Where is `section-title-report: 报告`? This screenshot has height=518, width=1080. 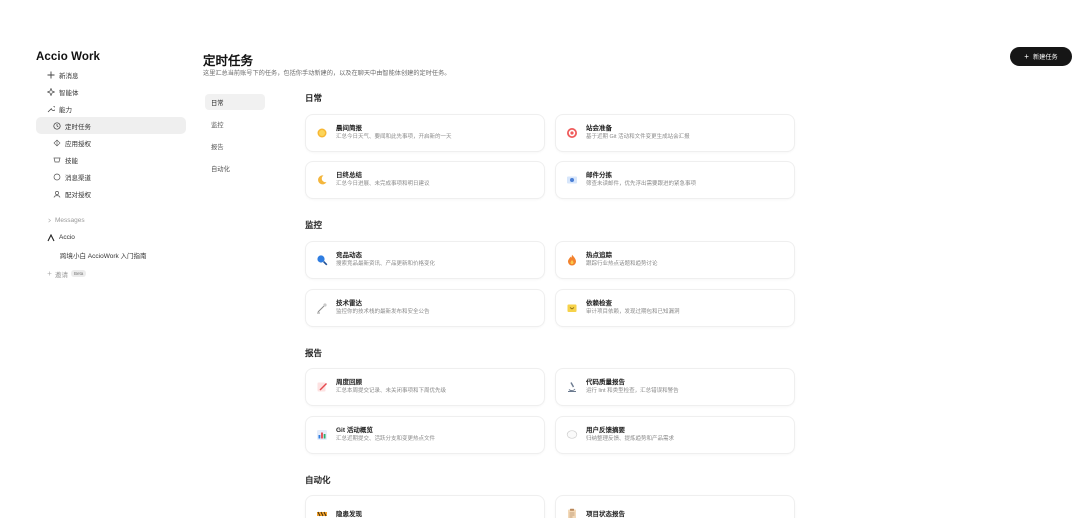
section-title-report: 报告 is located at coordinates (314, 353).